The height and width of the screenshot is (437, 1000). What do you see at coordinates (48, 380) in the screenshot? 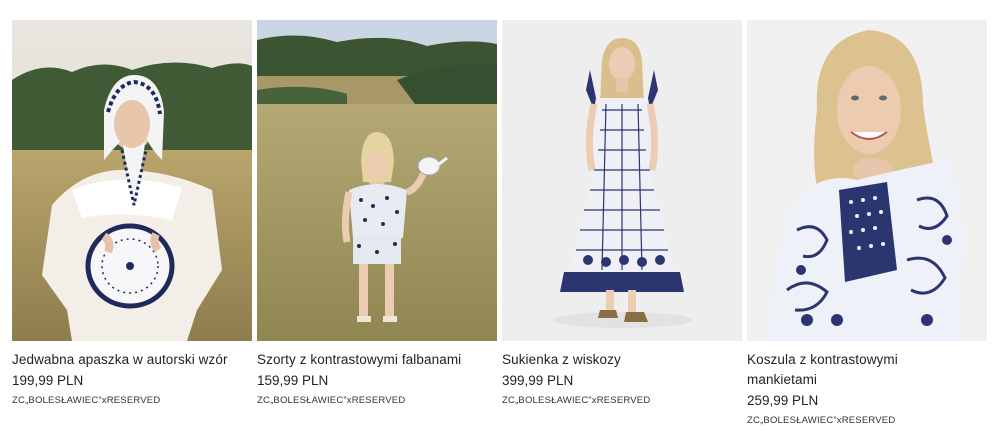
I see `product-price: 199,99 PLN` at bounding box center [48, 380].